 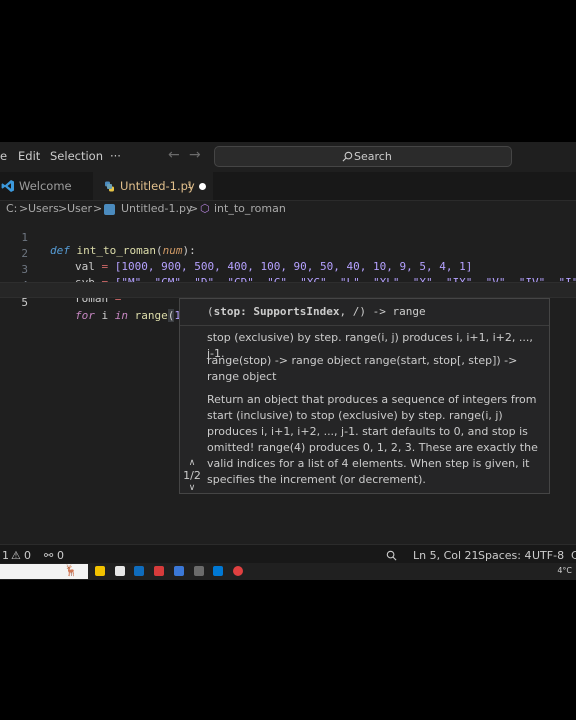 I want to click on crumb-symbol: int_to_roman, so click(x=250, y=208).